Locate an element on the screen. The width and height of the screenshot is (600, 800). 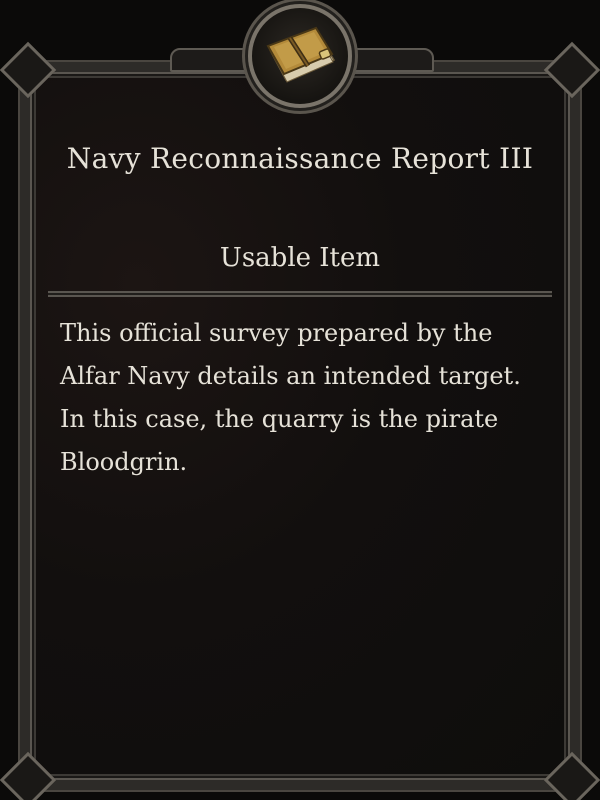
leather-journal-icon is located at coordinates (301, 54).